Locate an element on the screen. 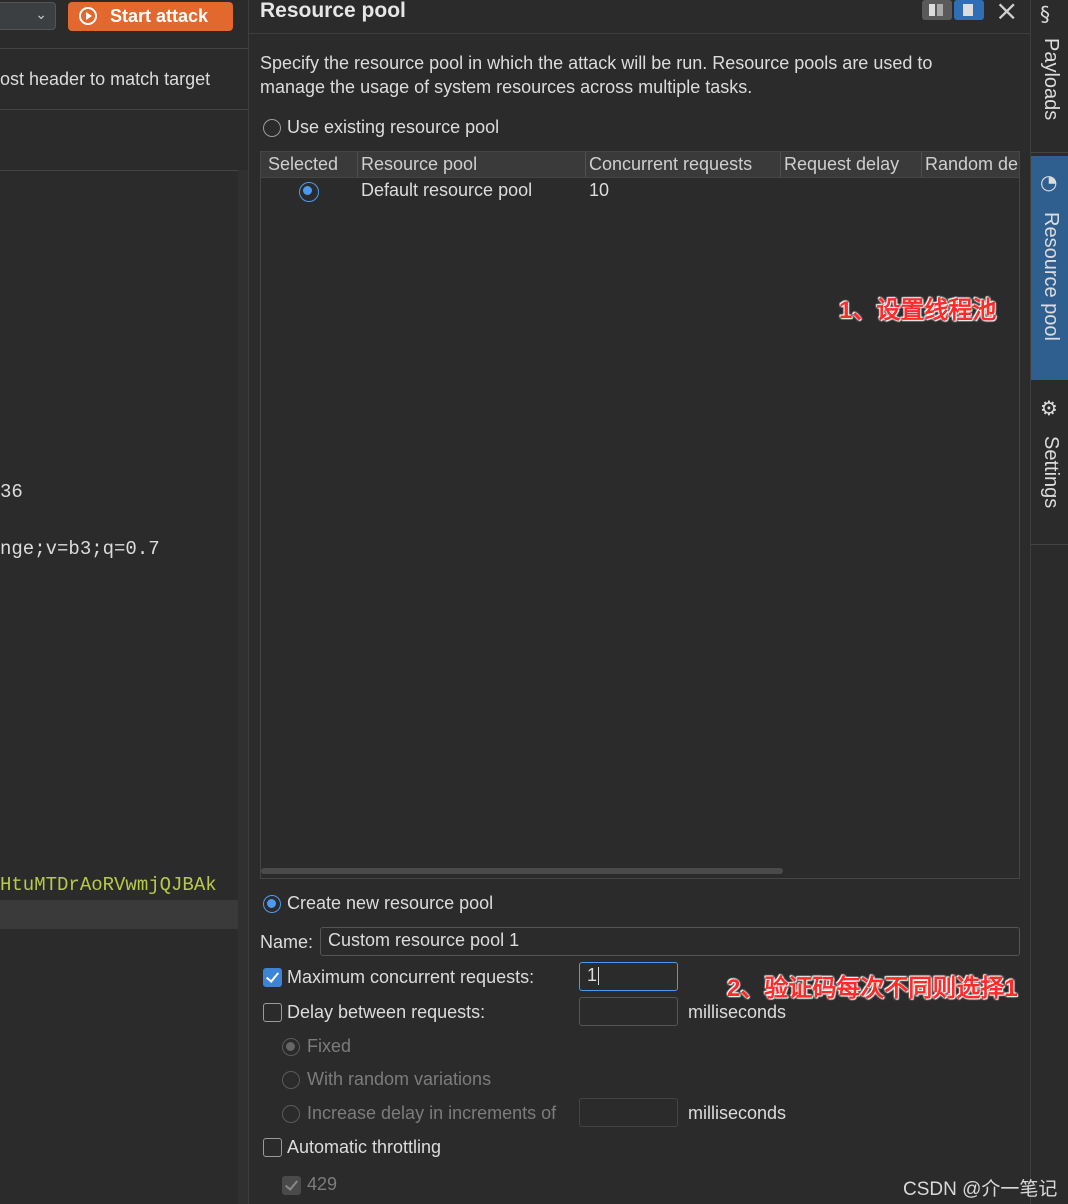  auto-throttling-label: Automatic throttling is located at coordinates (364, 1147).